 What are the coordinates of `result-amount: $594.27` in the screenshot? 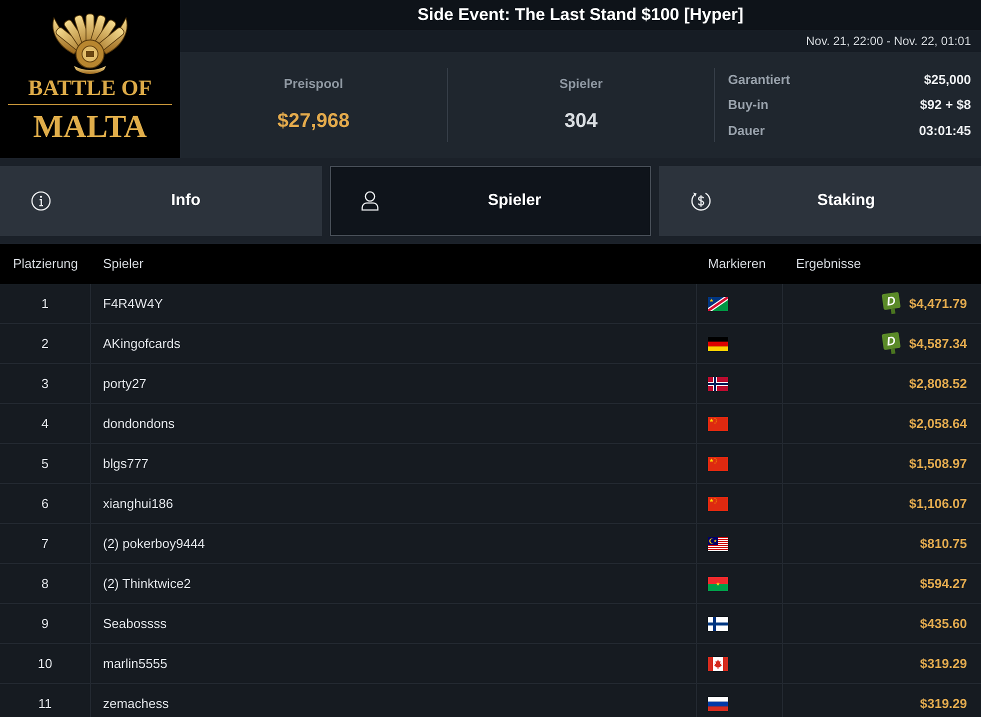 It's located at (943, 583).